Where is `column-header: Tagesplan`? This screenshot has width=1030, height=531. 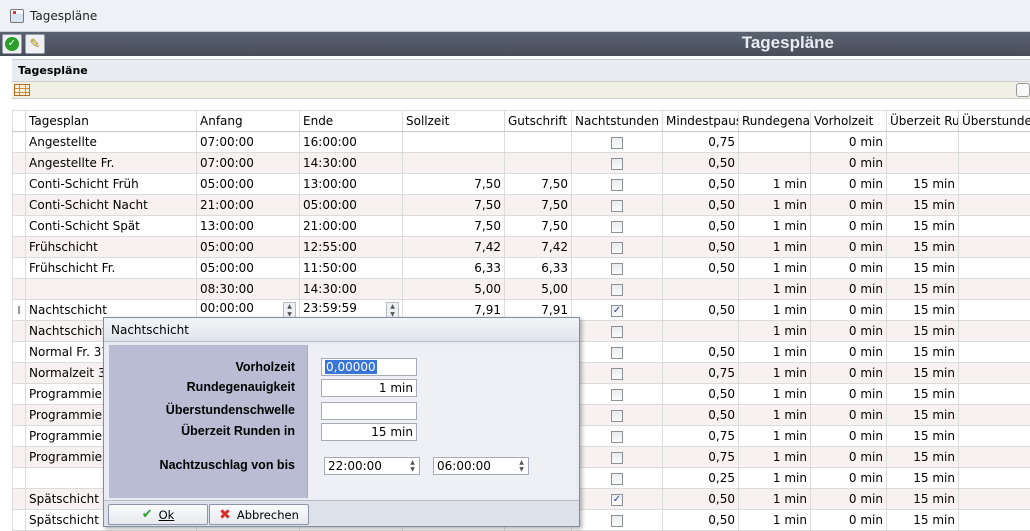
column-header: Tagesplan is located at coordinates (111, 121).